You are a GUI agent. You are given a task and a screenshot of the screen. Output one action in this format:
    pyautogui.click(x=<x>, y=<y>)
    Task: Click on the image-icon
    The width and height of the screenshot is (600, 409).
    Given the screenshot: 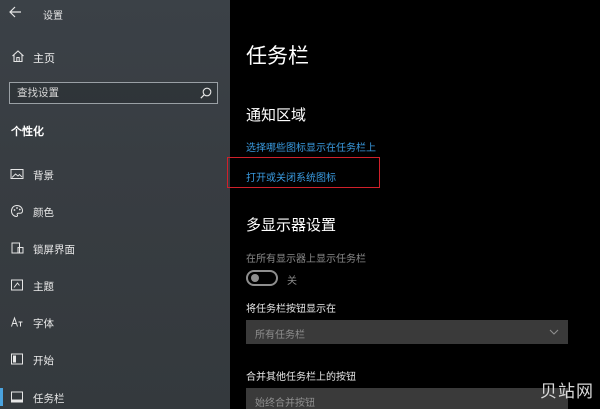 What is the action you would take?
    pyautogui.click(x=17, y=174)
    